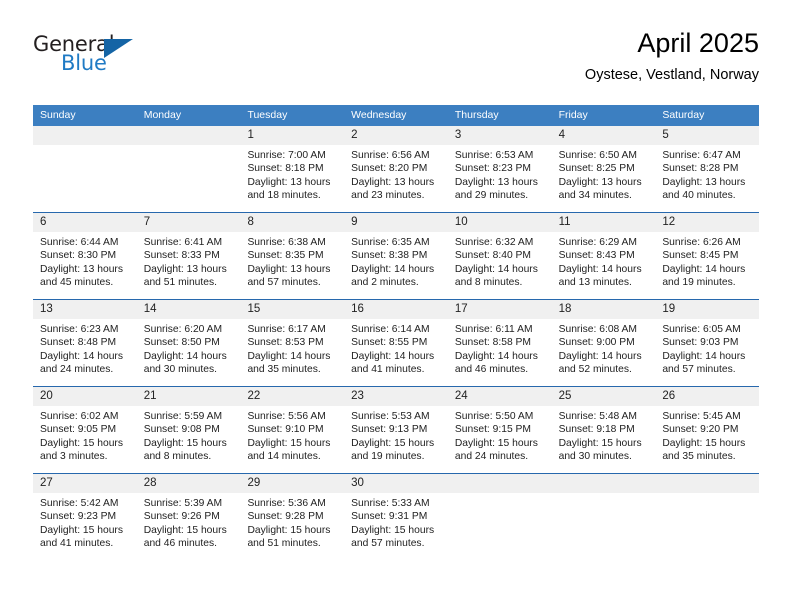 The image size is (792, 612). I want to click on week-daynumber-band: 13 14 15 16 17 18 19, so click(396, 309).